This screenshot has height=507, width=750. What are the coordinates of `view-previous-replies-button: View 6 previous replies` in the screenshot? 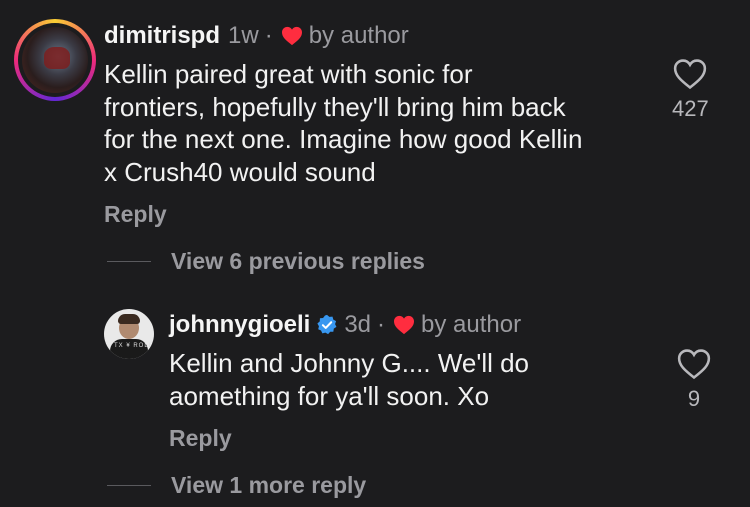 It's located at (266, 261).